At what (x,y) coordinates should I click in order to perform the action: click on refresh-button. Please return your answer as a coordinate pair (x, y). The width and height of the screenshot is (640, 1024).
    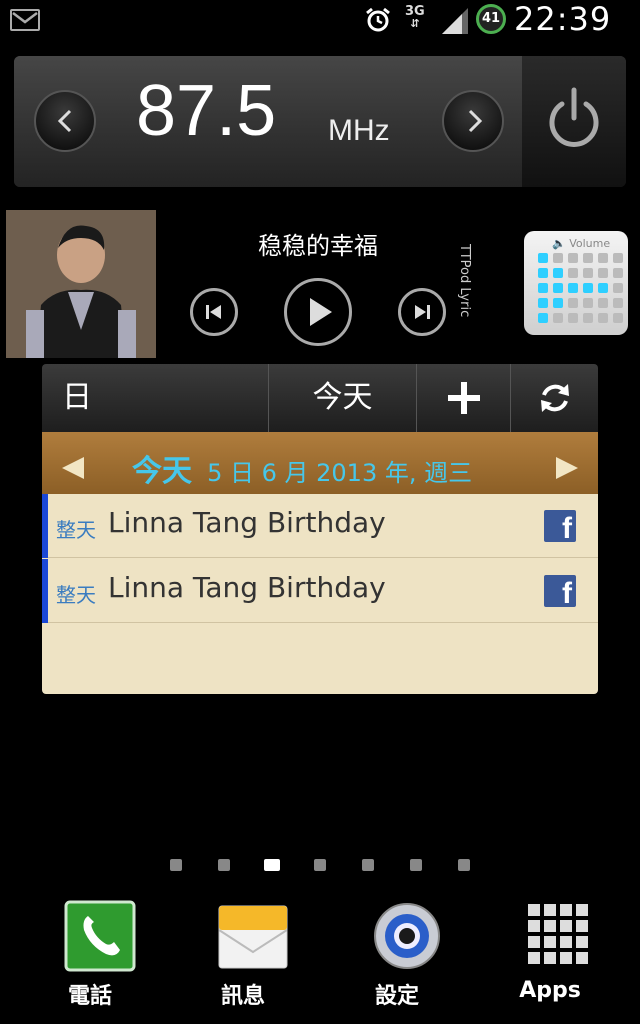
    Looking at the image, I should click on (554, 398).